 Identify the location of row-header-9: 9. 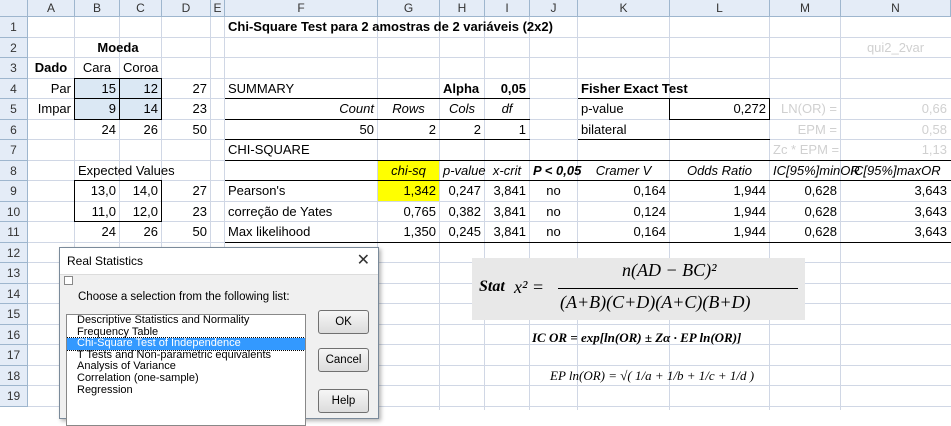
(14, 191).